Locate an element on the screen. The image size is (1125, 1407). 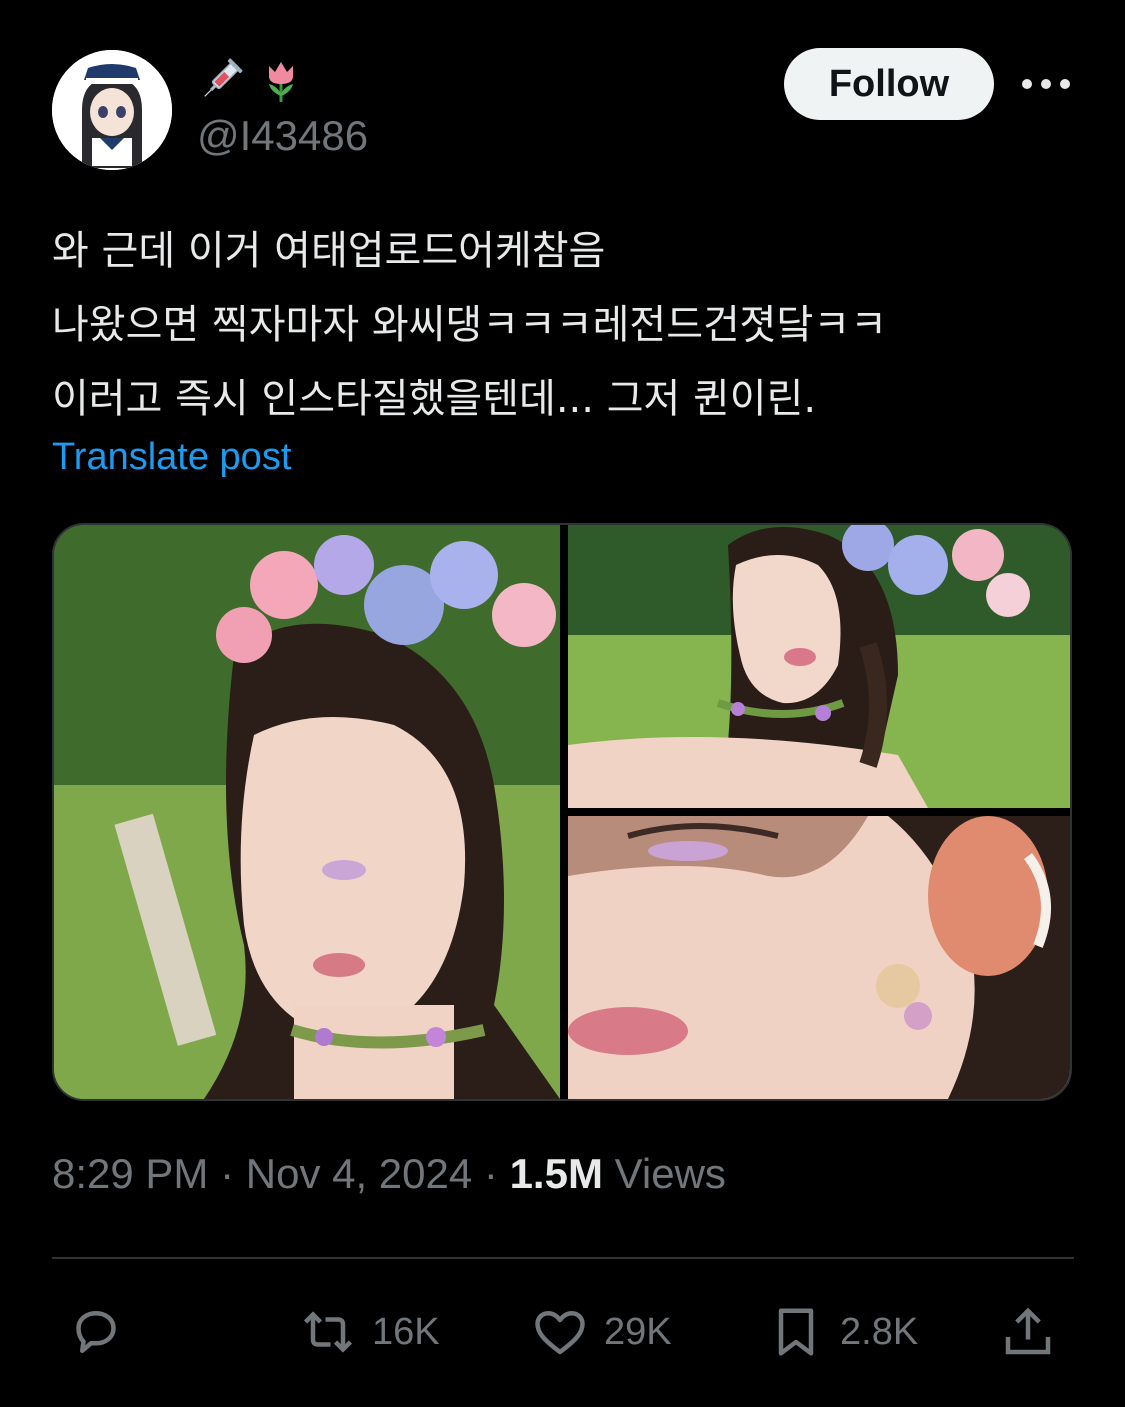
tweet-meta: 8:29 PM · Nov 4, 2024 · 1.5M Views is located at coordinates (389, 1174).